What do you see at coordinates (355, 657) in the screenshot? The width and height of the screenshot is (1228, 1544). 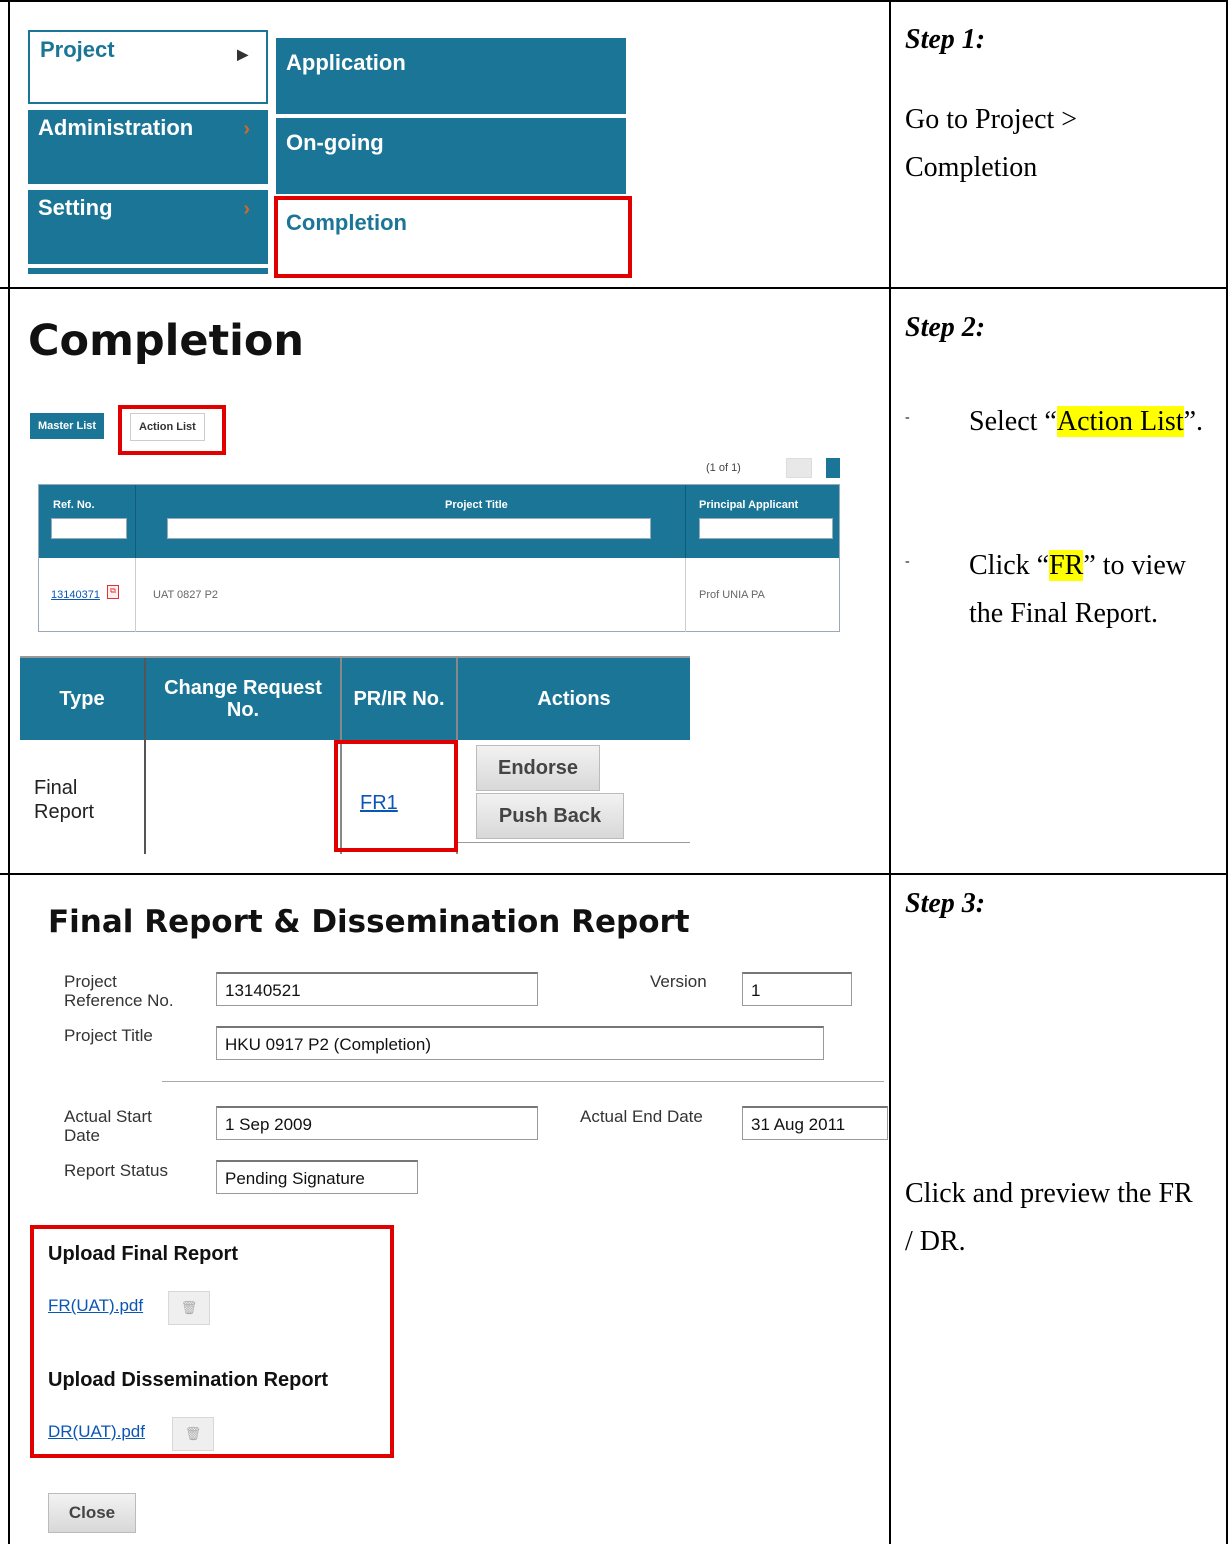 I see `table-top-border` at bounding box center [355, 657].